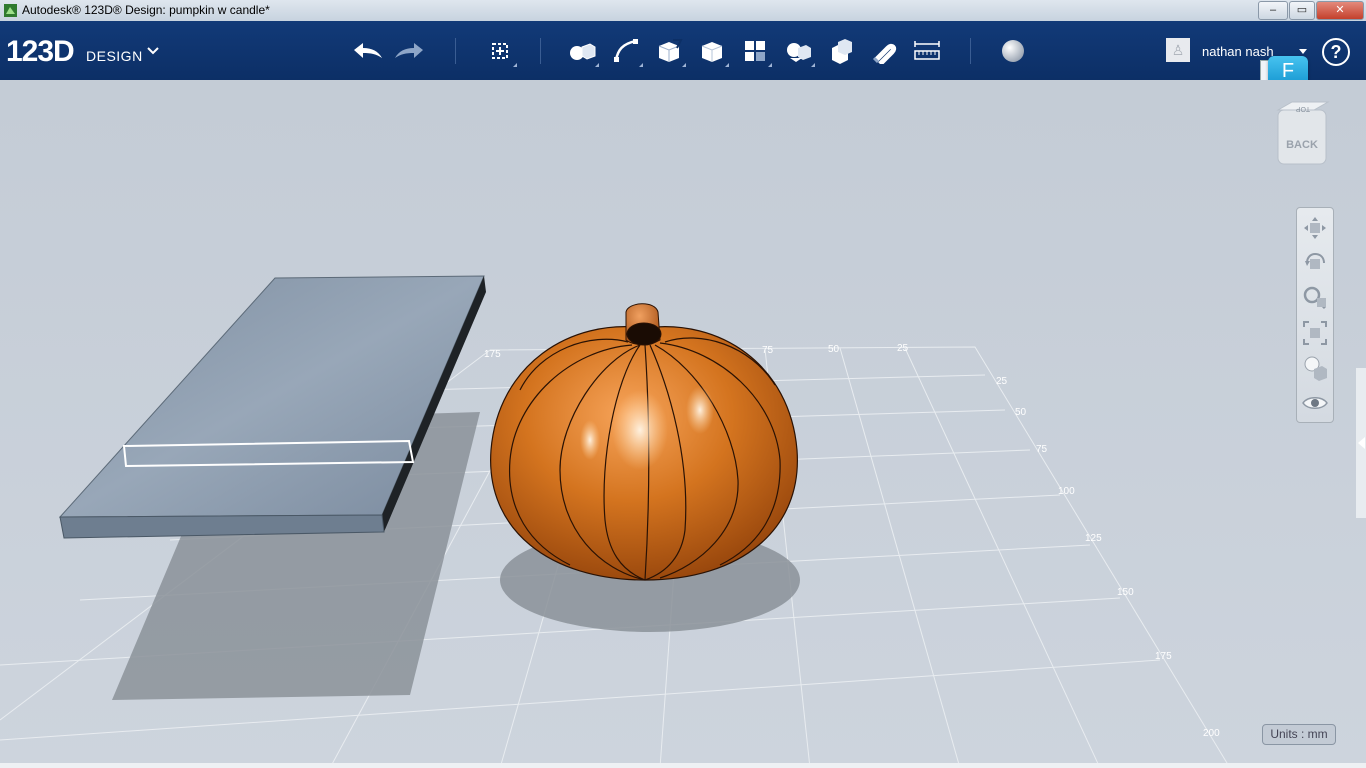 This screenshot has width=1366, height=768. What do you see at coordinates (1315, 333) in the screenshot?
I see `fit-icon` at bounding box center [1315, 333].